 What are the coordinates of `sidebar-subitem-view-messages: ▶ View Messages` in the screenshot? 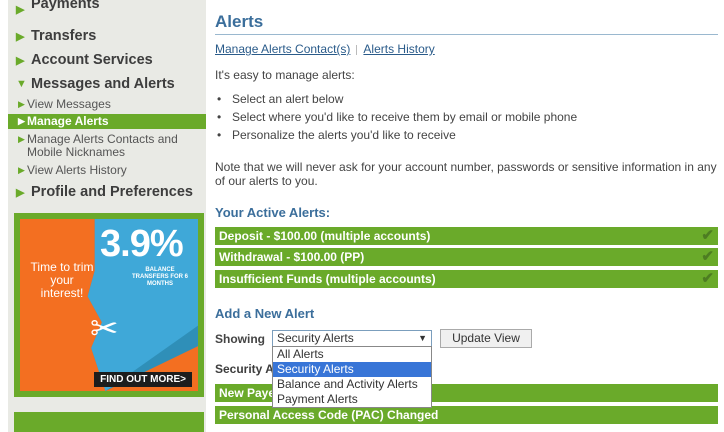 It's located at (107, 105).